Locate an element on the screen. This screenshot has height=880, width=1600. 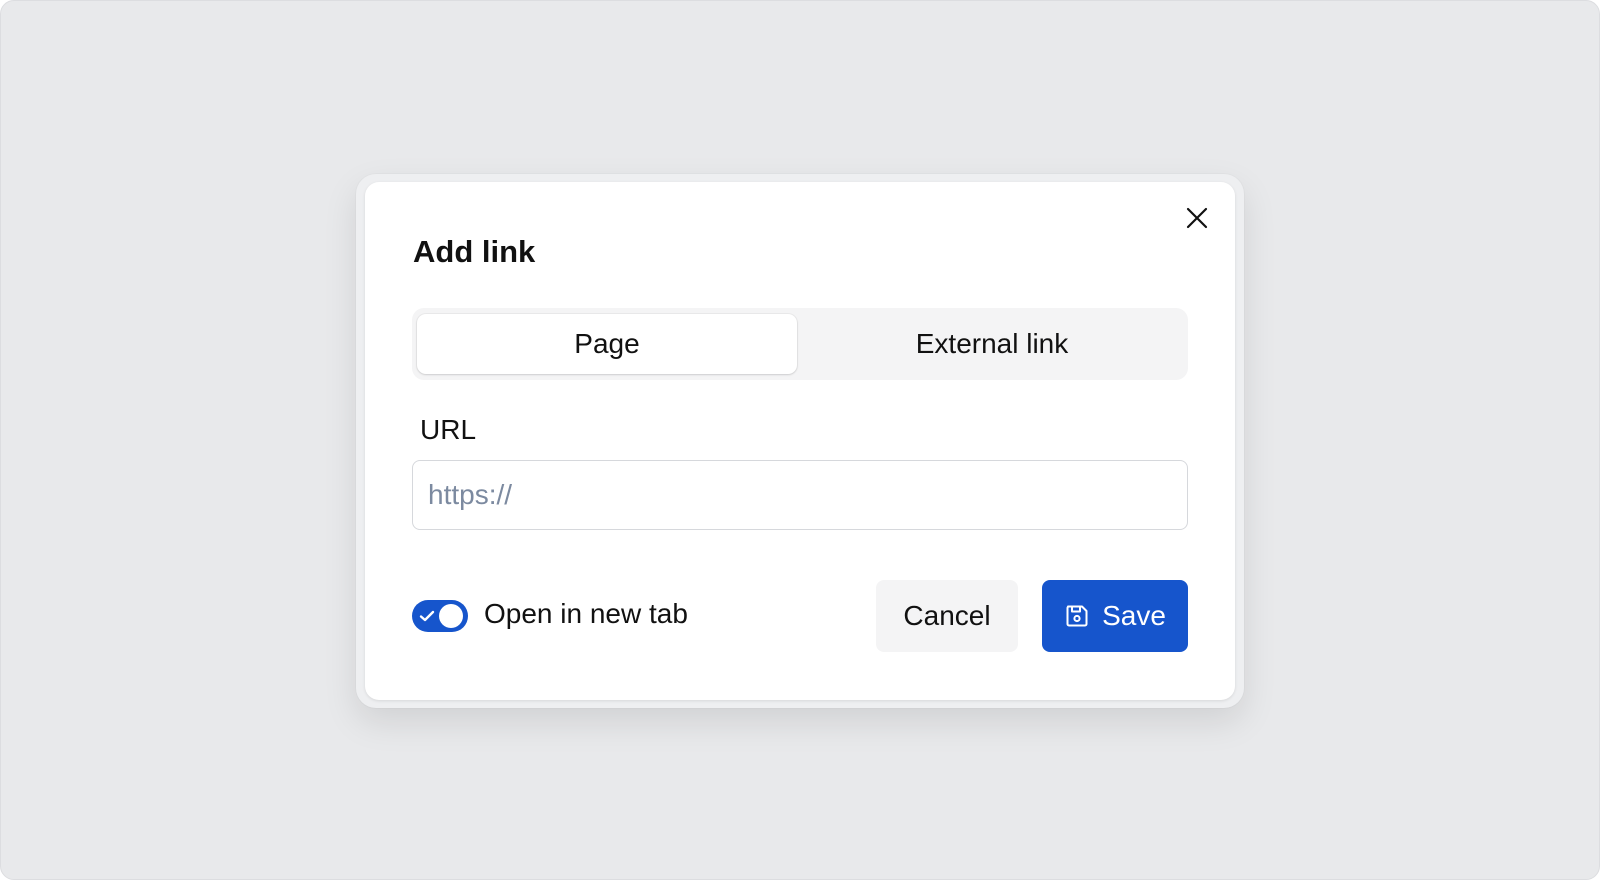
close-icon is located at coordinates (1197, 218).